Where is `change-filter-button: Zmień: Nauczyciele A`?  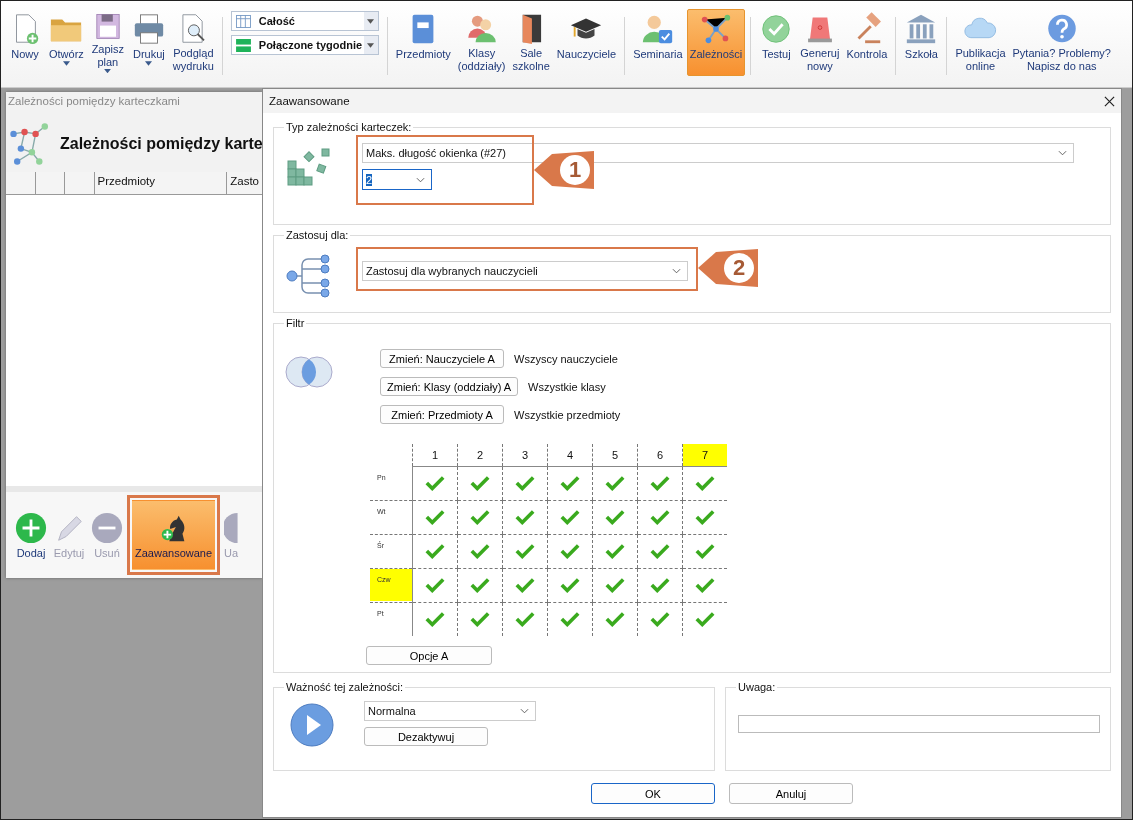 change-filter-button: Zmień: Nauczyciele A is located at coordinates (442, 358).